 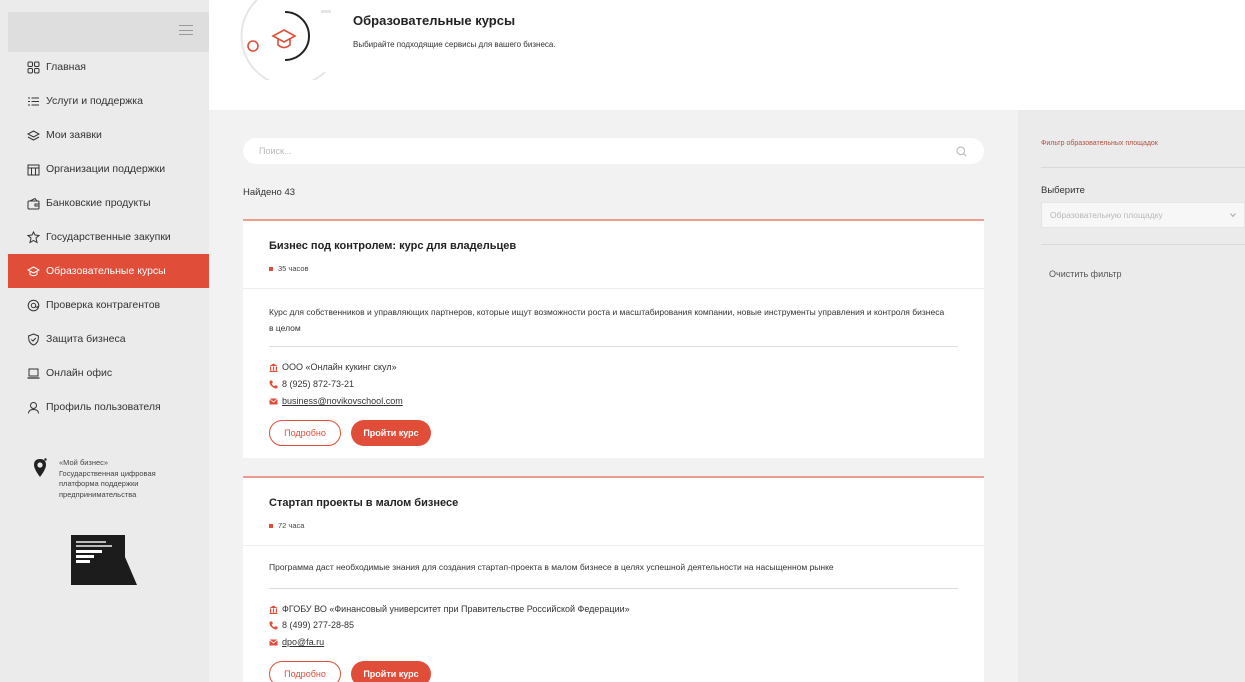 What do you see at coordinates (74, 135) in the screenshot?
I see `sidebar-item-label: Мои заявки` at bounding box center [74, 135].